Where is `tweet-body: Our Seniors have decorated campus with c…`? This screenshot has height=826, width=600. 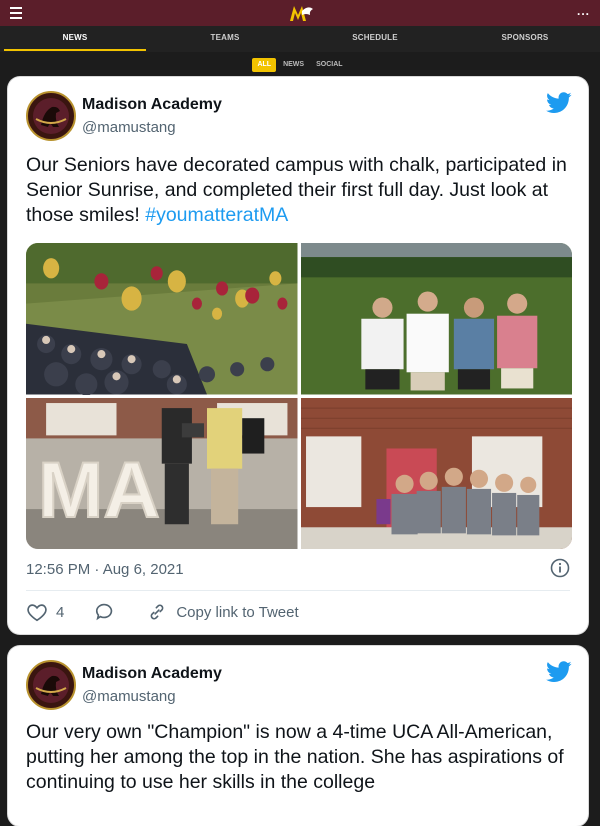
tweet-body: Our Seniors have decorated campus with c… is located at coordinates (296, 190).